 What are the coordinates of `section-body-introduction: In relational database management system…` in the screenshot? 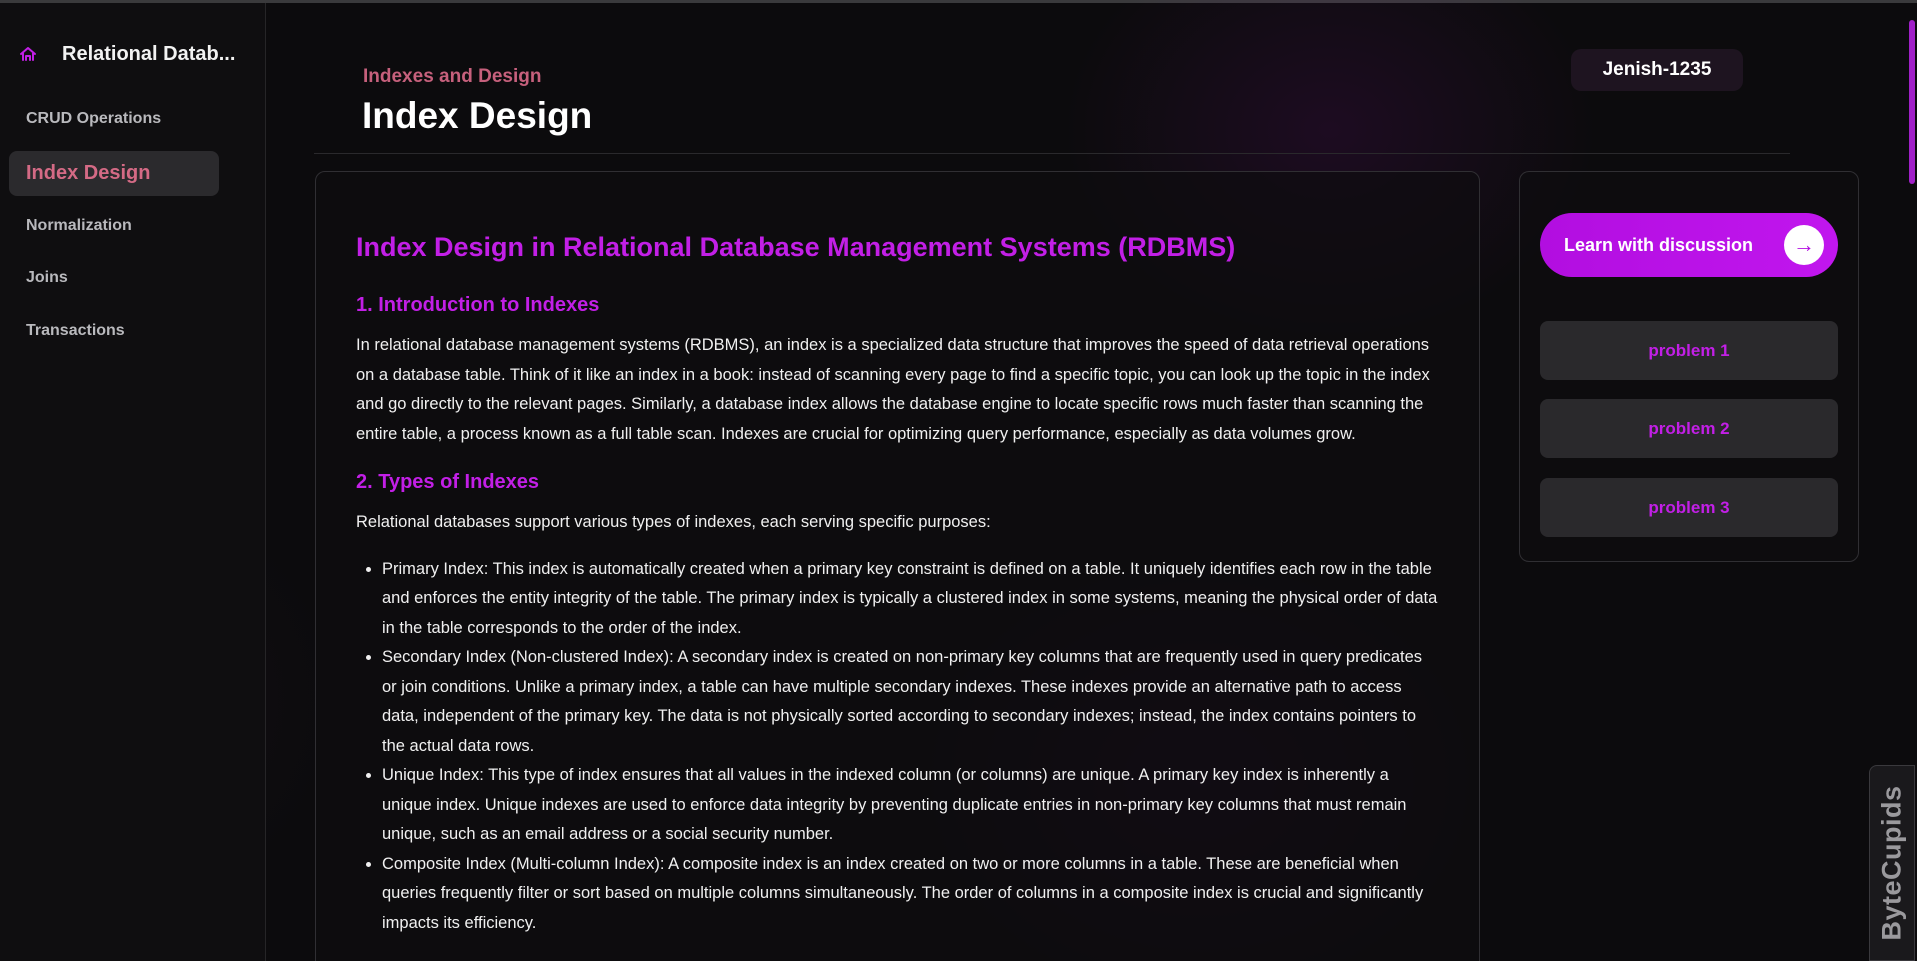 It's located at (893, 389).